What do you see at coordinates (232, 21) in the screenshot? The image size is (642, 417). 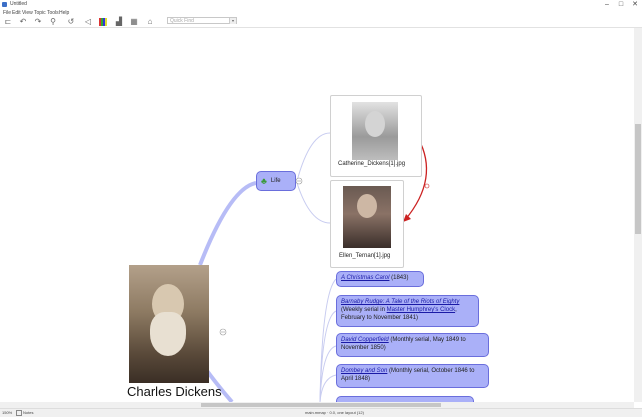 I see `chevron-down-icon: ▾` at bounding box center [232, 21].